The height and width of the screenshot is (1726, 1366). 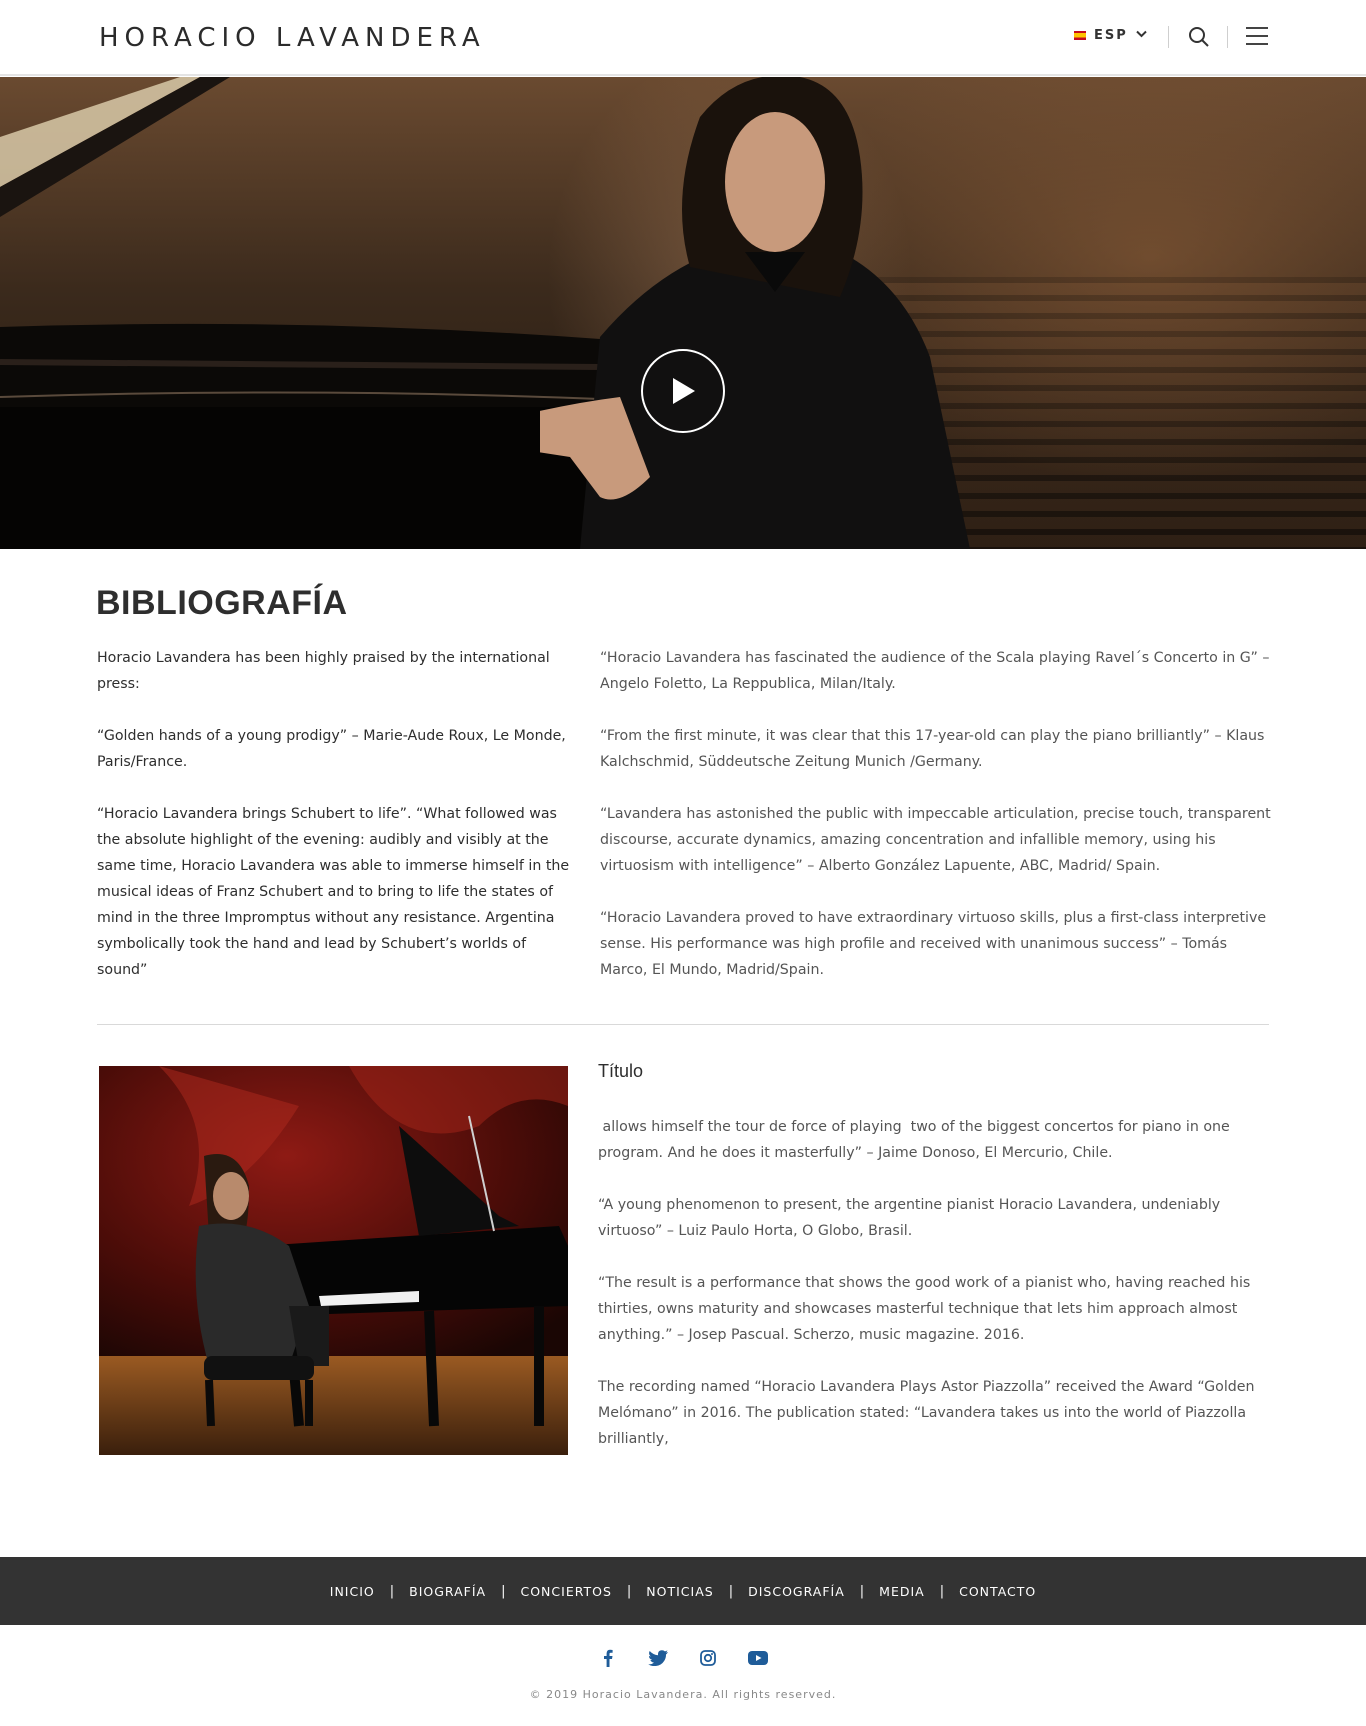 What do you see at coordinates (658, 1658) in the screenshot?
I see `twitter-icon` at bounding box center [658, 1658].